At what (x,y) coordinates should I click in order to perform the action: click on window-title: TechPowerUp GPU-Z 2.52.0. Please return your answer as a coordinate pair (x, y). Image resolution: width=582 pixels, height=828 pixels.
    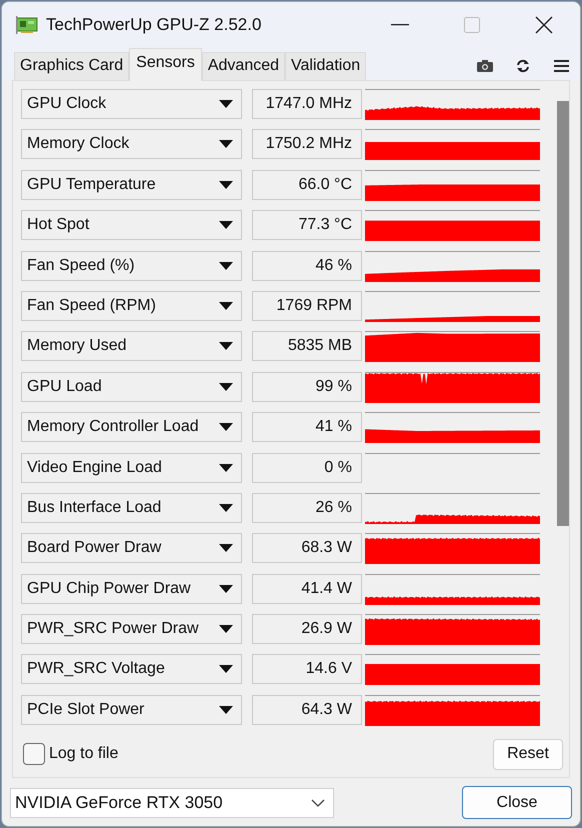
    Looking at the image, I should click on (154, 25).